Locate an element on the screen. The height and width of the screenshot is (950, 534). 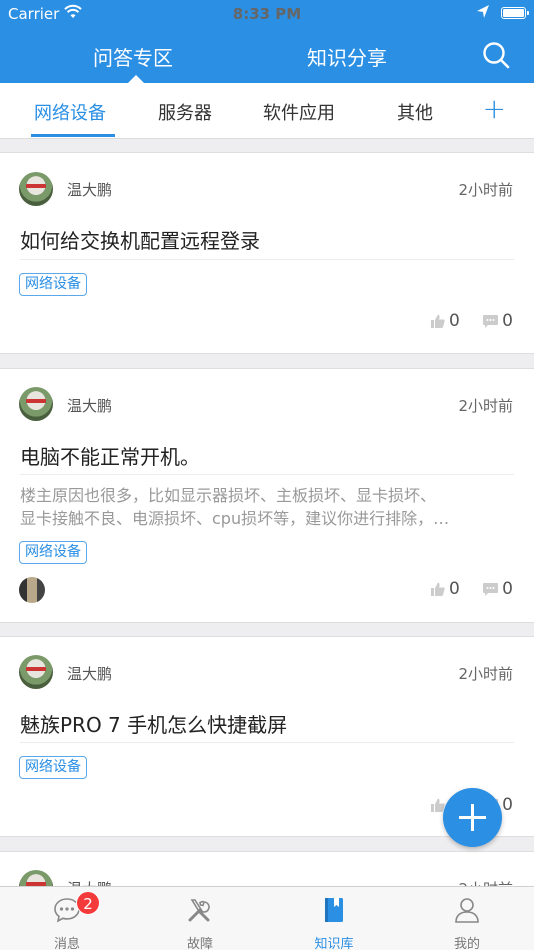
search-icon is located at coordinates (496, 55).